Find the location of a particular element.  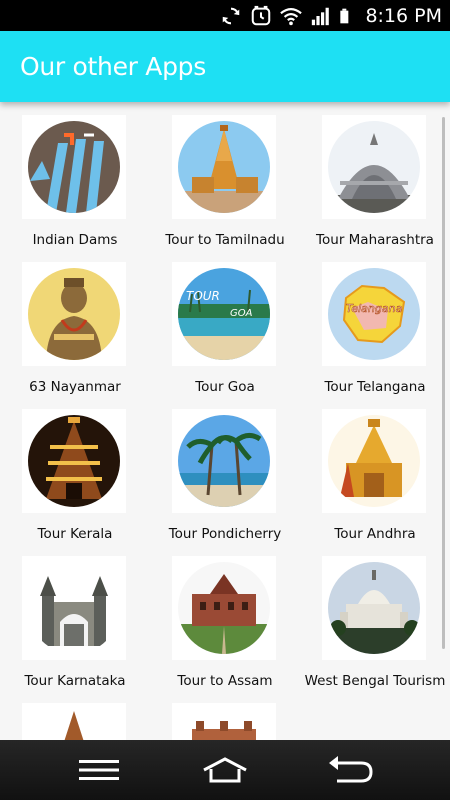

back-icon is located at coordinates (351, 769).